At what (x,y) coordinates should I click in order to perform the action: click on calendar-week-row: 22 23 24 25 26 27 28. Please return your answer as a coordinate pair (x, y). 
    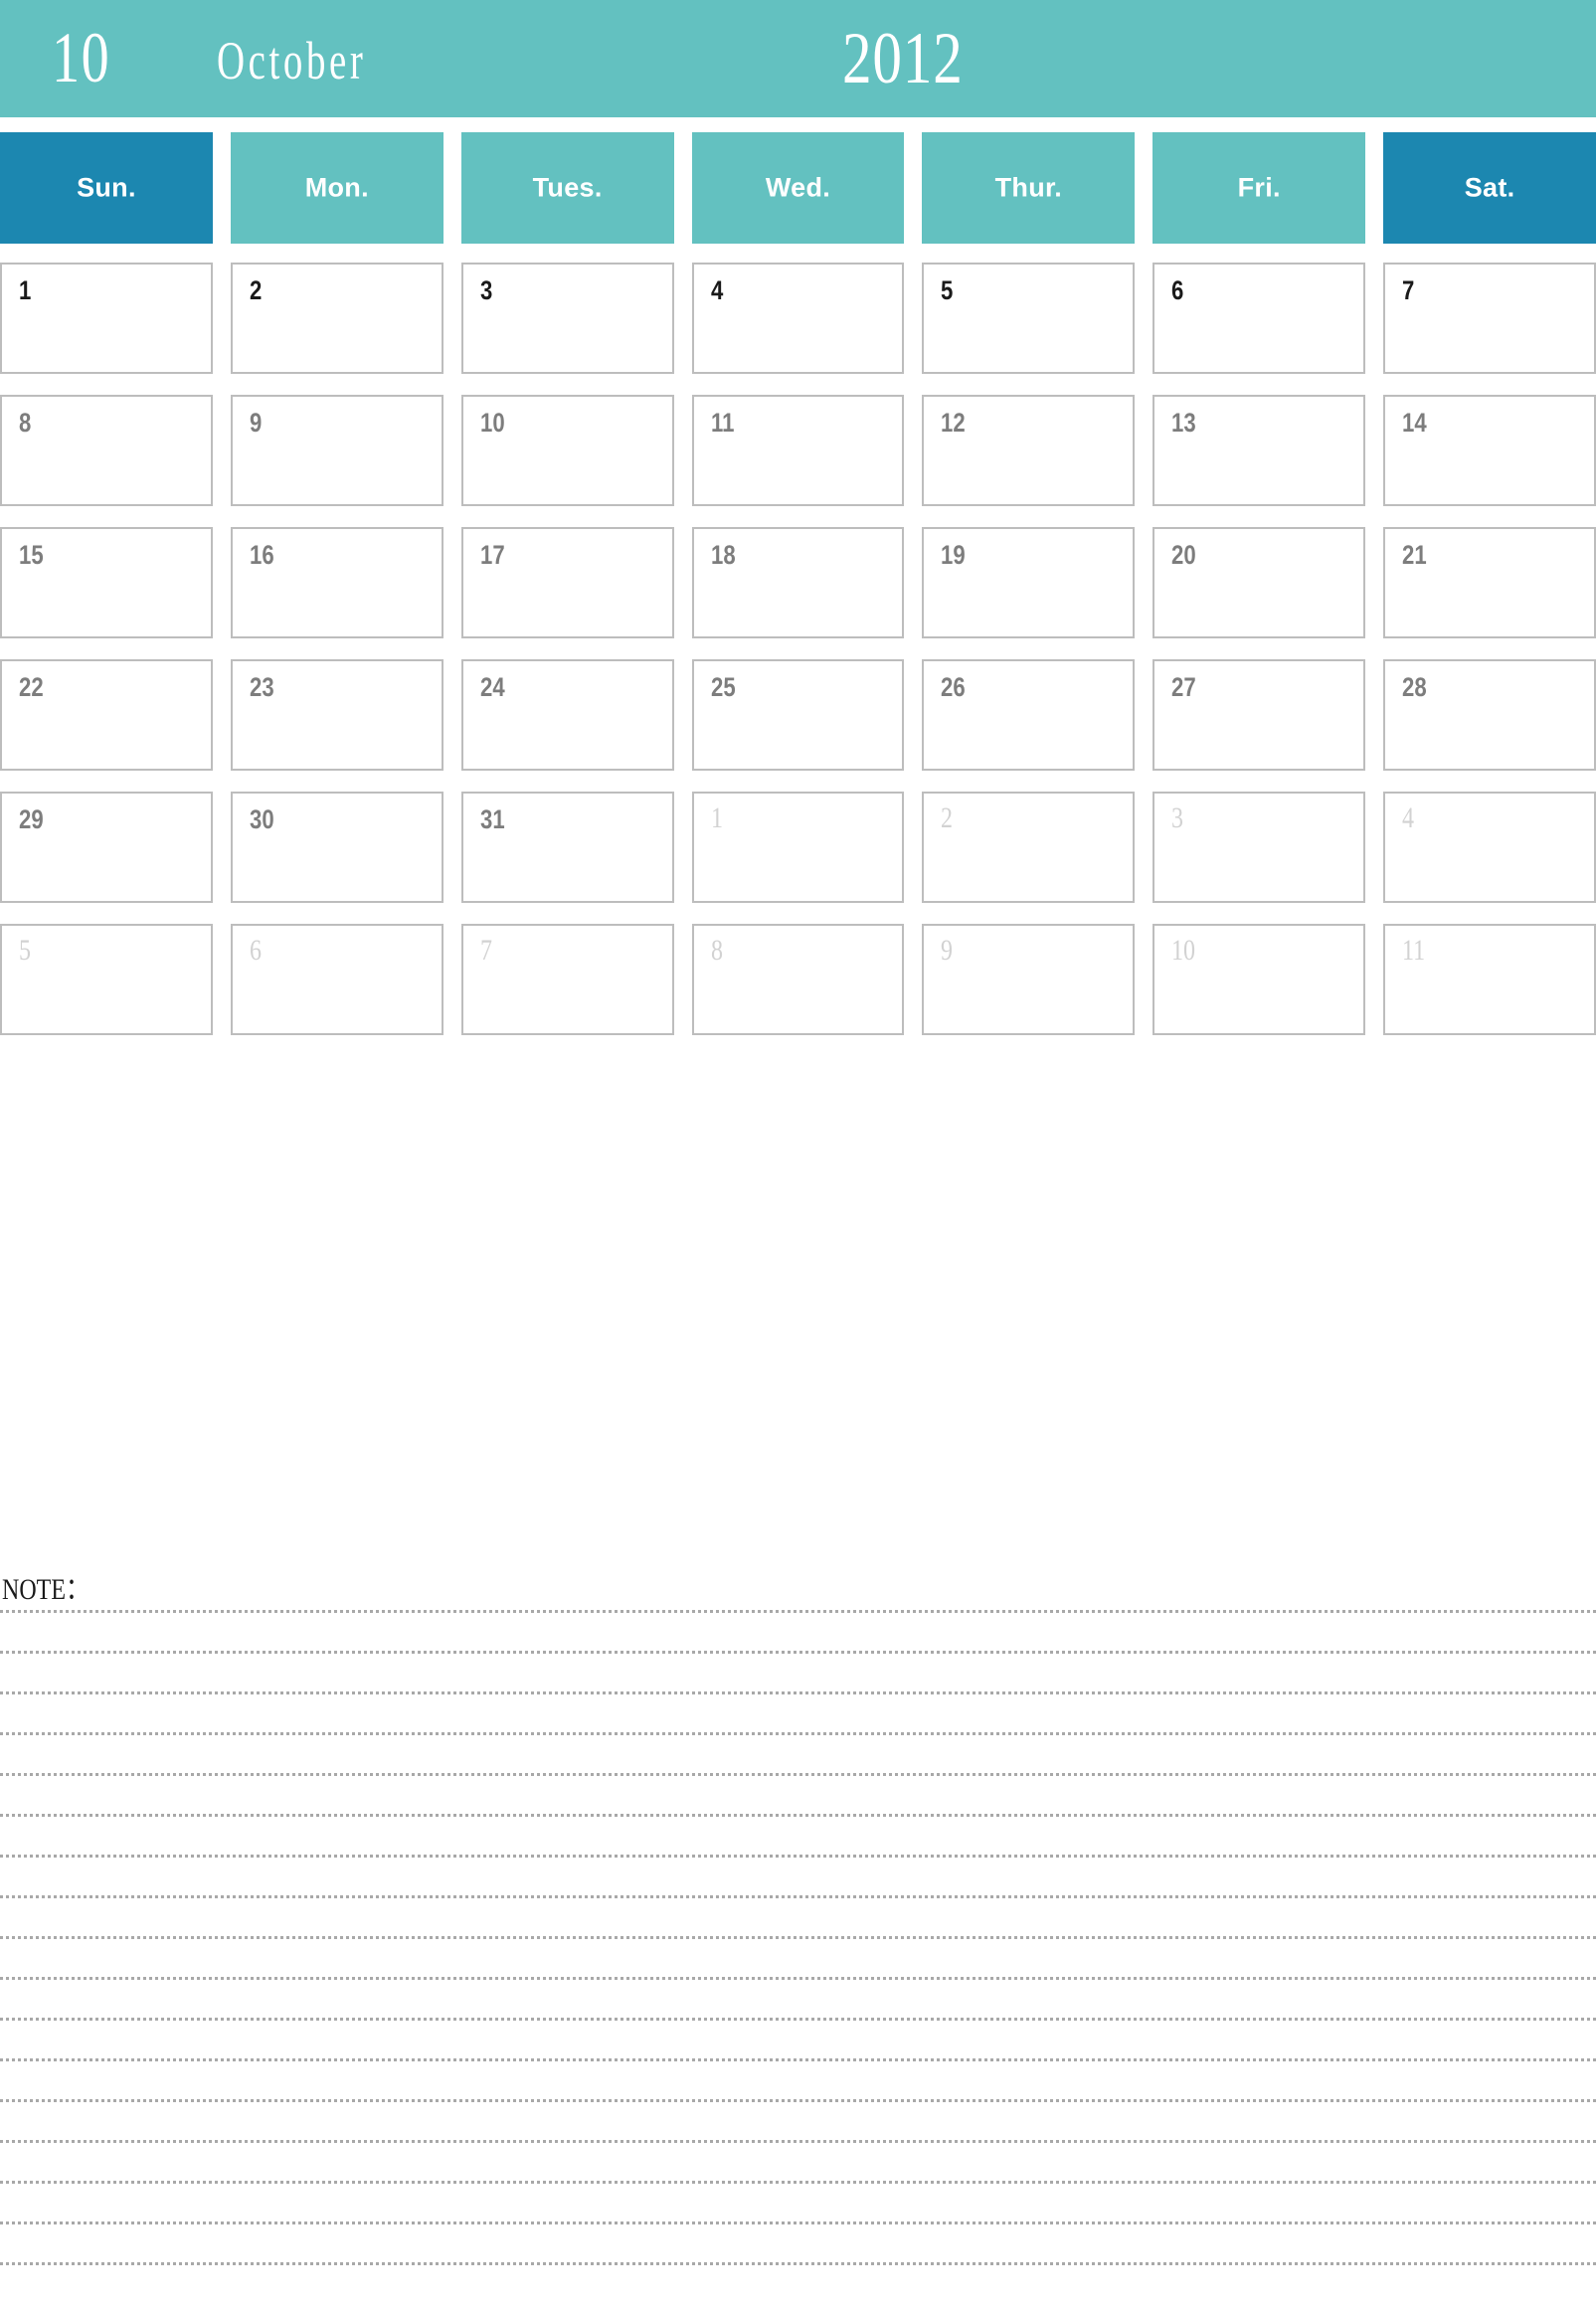
    Looking at the image, I should click on (798, 715).